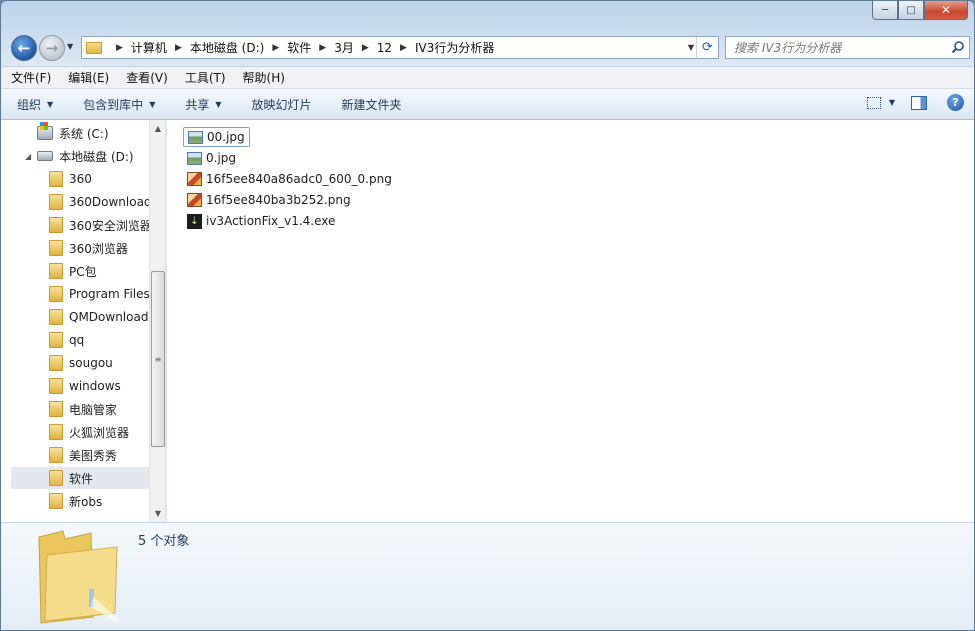  Describe the element at coordinates (911, 10) in the screenshot. I see `maximize-button: □` at that location.